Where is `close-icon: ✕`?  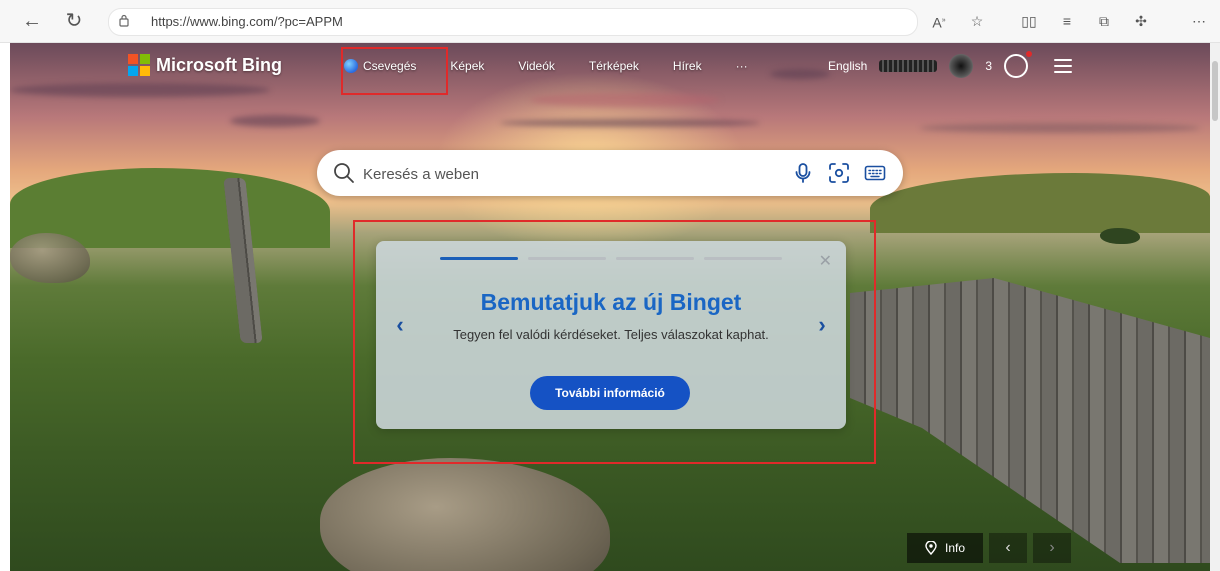
close-icon: ✕ is located at coordinates (825, 261).